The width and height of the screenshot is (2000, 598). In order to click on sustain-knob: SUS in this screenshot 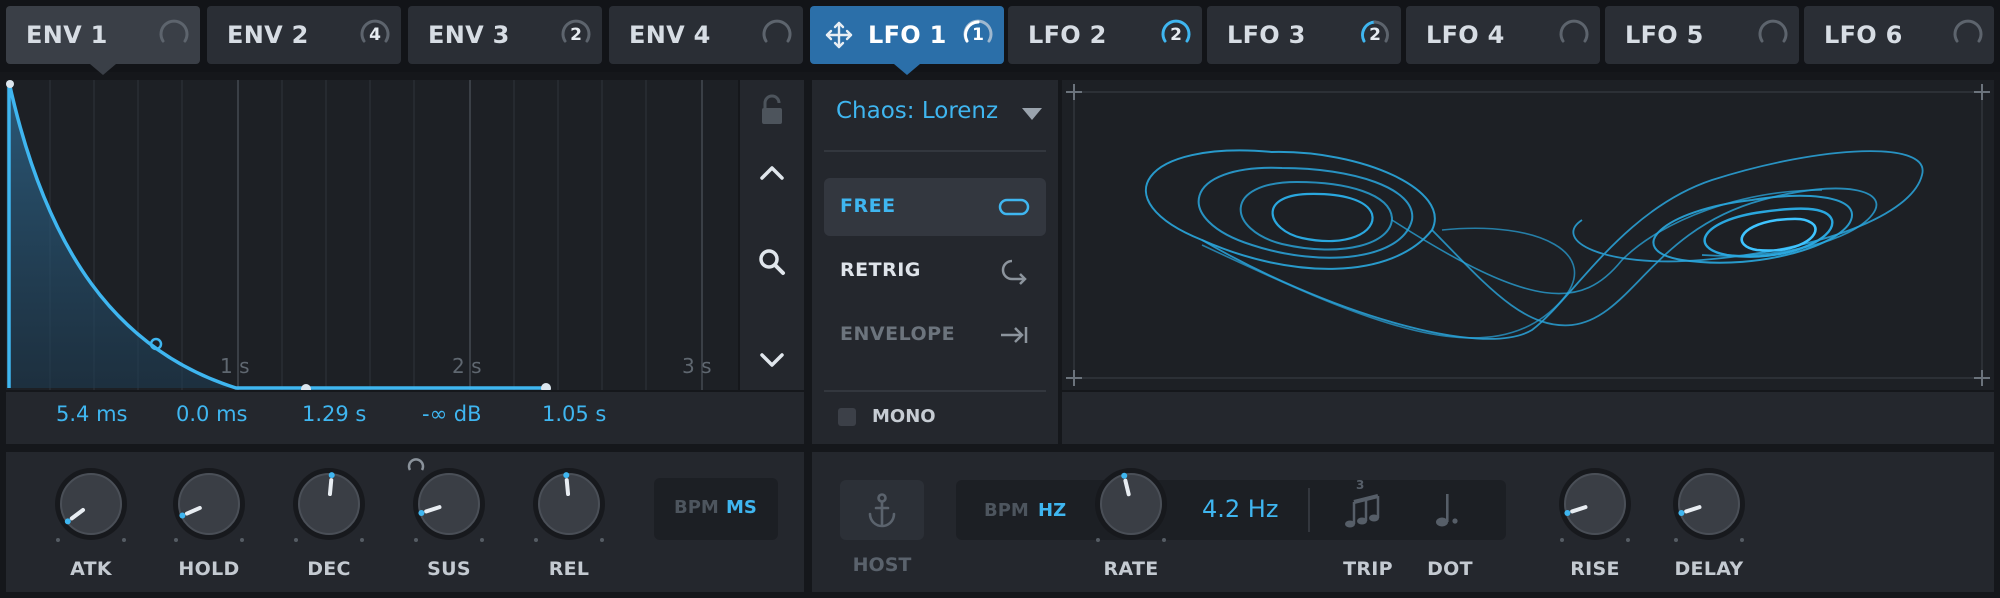, I will do `click(449, 522)`.